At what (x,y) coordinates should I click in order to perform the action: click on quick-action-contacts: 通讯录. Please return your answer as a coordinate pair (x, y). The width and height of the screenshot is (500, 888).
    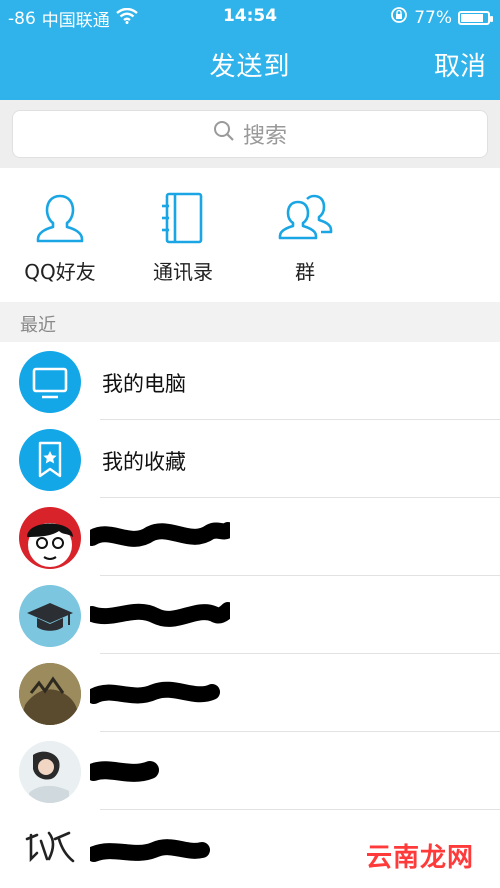
    Looking at the image, I should click on (183, 237).